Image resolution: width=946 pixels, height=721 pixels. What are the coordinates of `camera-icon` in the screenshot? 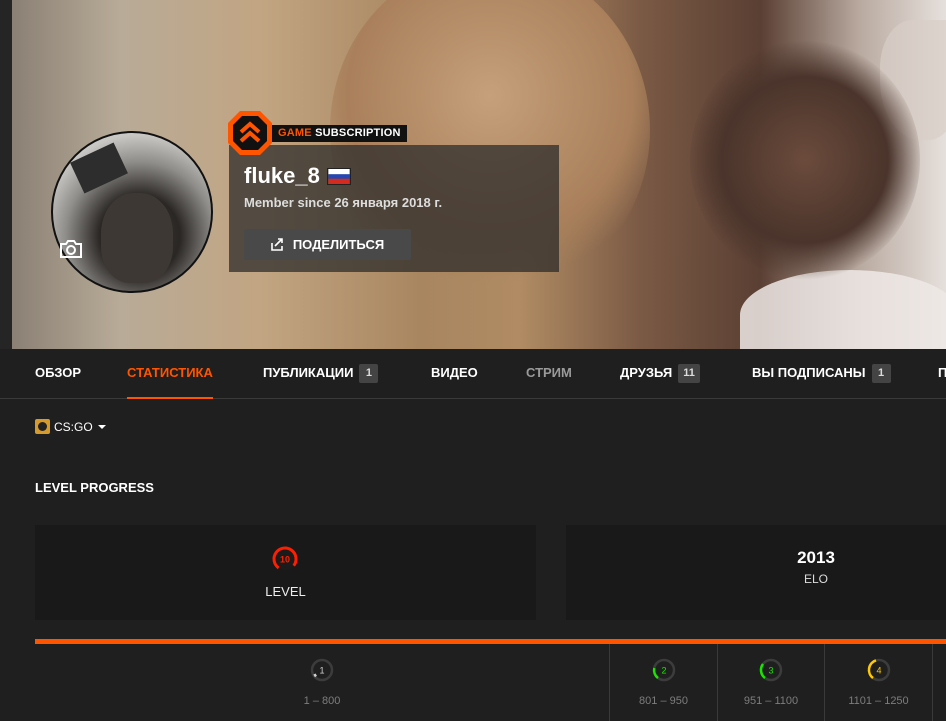 It's located at (71, 249).